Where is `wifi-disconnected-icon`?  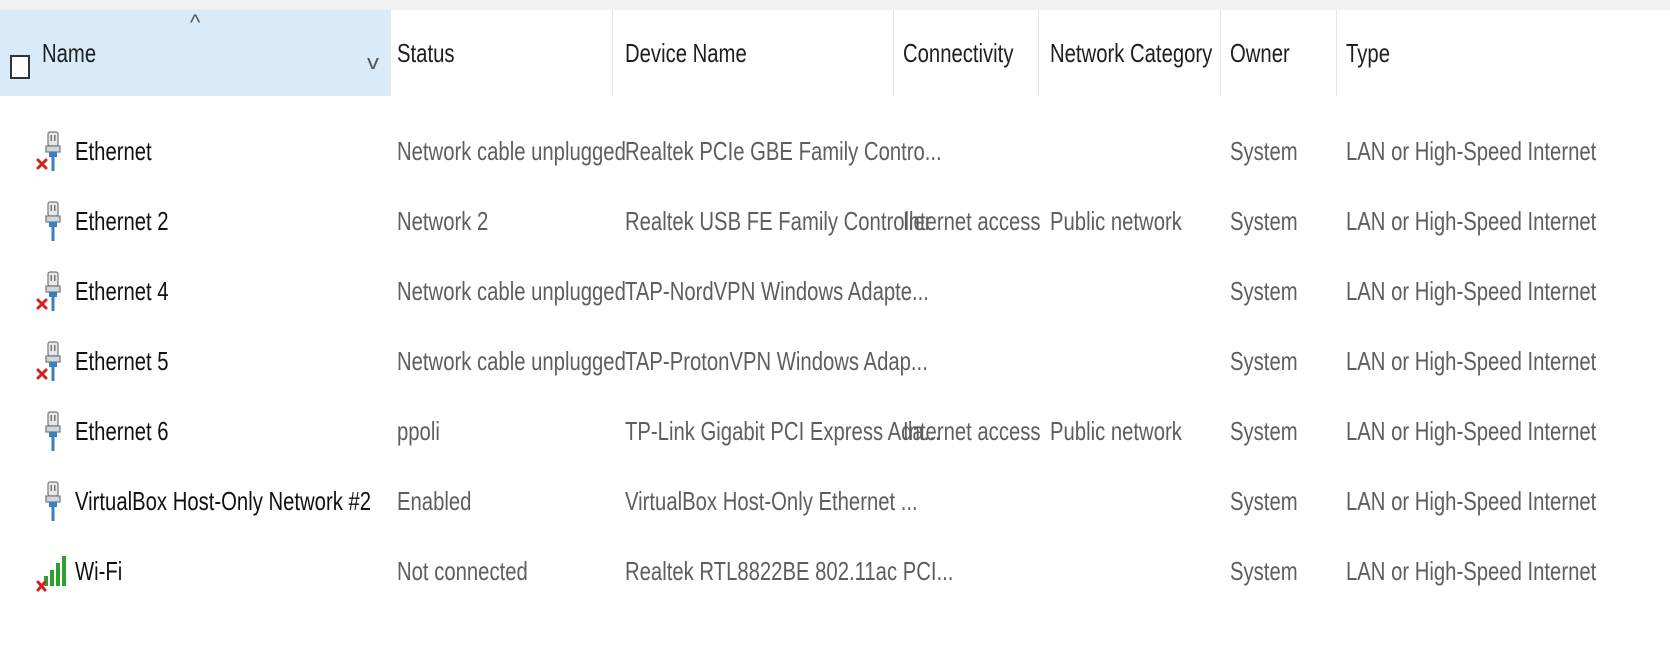
wifi-disconnected-icon is located at coordinates (52, 571).